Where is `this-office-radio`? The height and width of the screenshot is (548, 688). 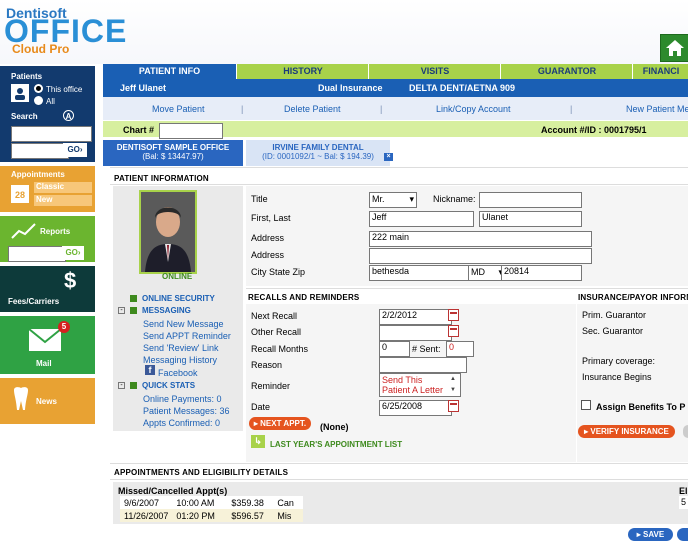
this-office-radio is located at coordinates (38, 88).